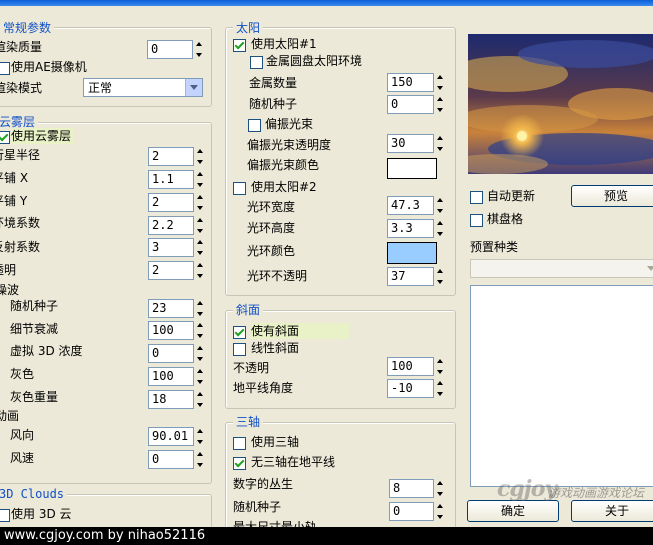 The image size is (653, 545). I want to click on use-sun2-checkbox, so click(239, 188).